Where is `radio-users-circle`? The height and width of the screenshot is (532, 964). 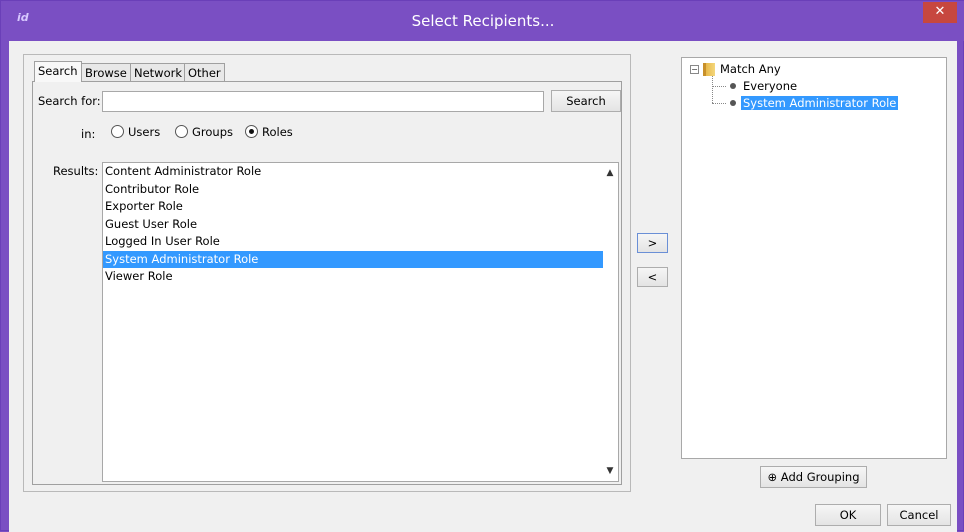 radio-users-circle is located at coordinates (117, 131).